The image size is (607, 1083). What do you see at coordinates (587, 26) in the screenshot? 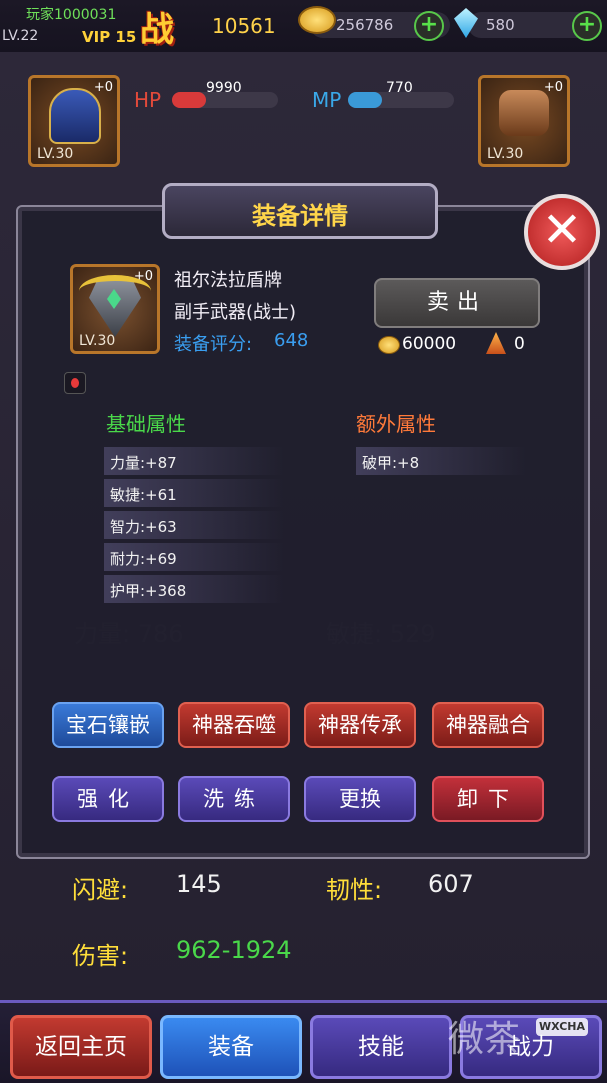
I see `add-gems-button: +` at bounding box center [587, 26].